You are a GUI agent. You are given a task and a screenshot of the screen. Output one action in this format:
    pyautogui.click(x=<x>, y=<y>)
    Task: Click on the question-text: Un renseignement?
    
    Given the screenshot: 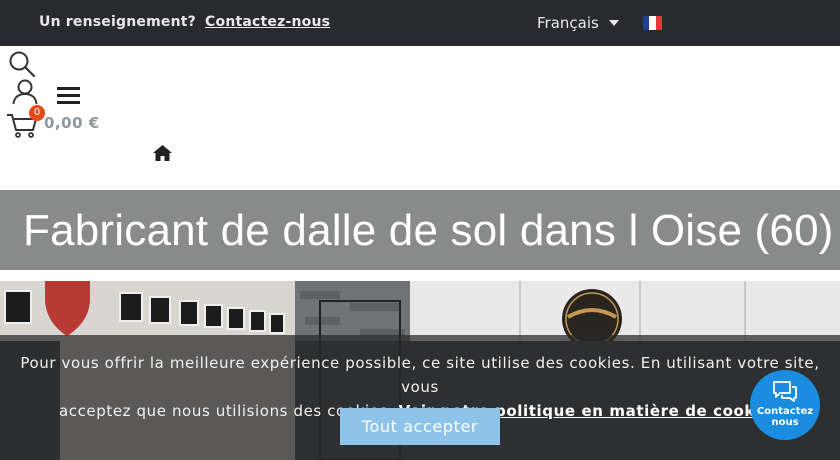 What is the action you would take?
    pyautogui.click(x=117, y=22)
    